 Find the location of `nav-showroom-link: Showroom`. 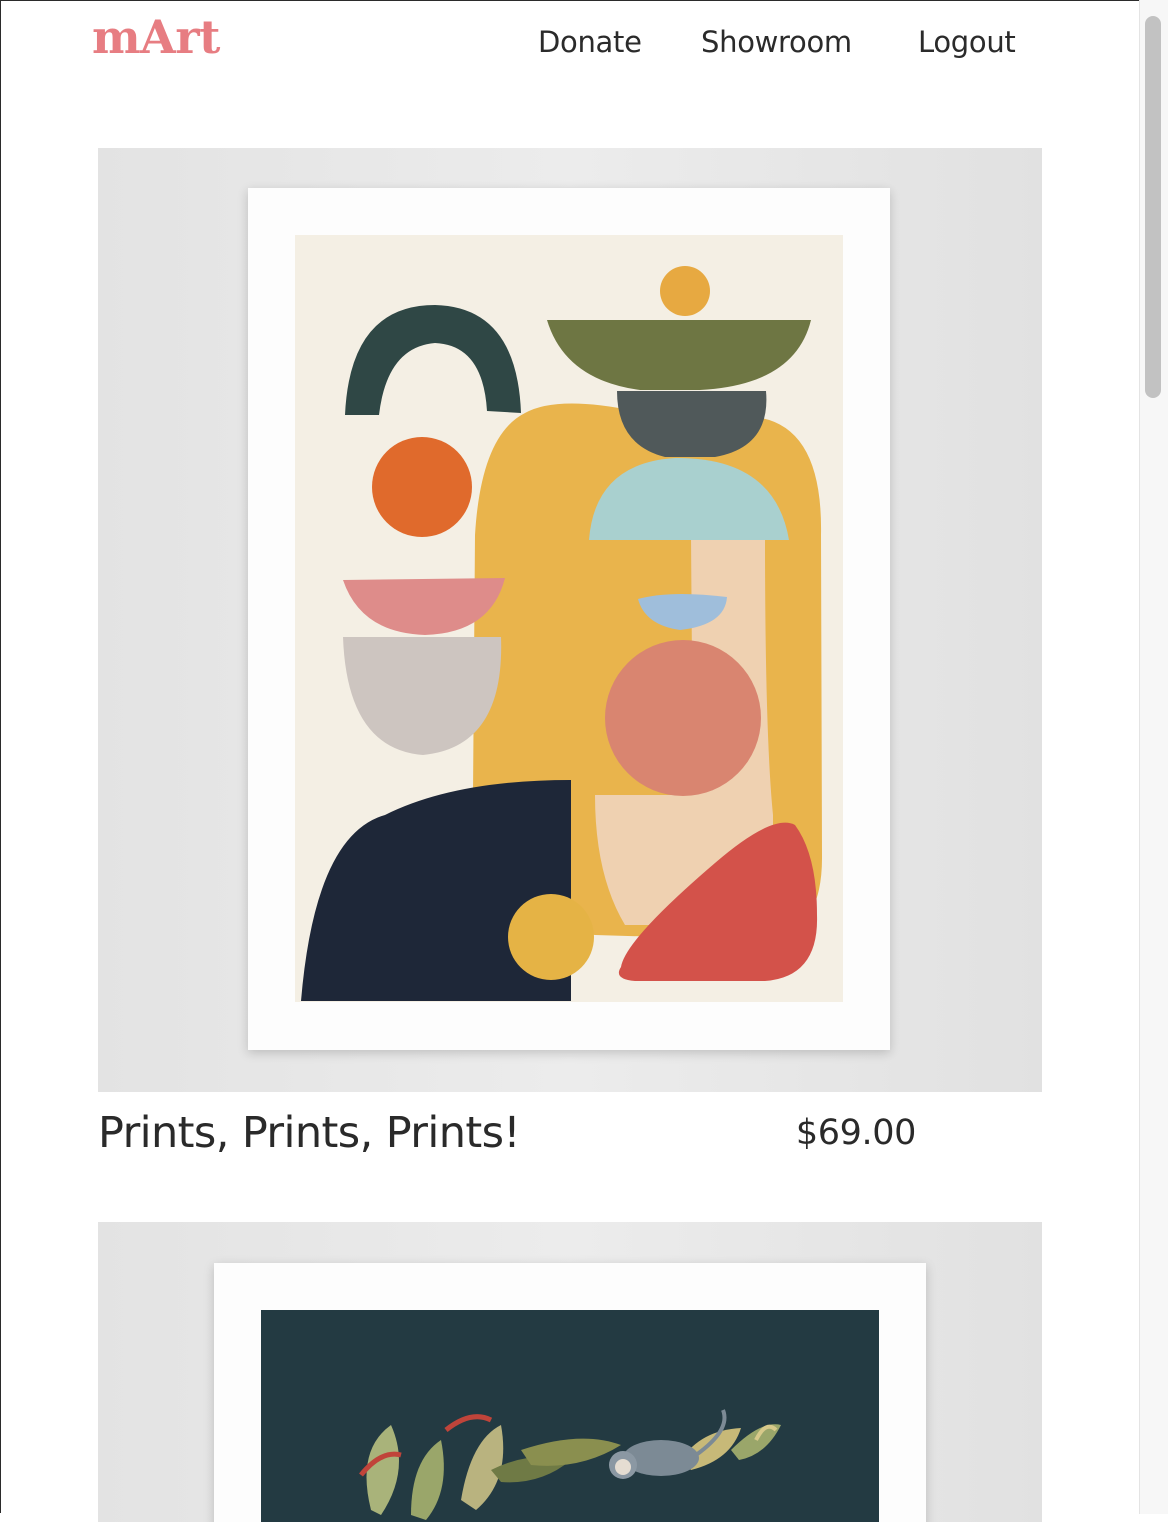

nav-showroom-link: Showroom is located at coordinates (776, 42).